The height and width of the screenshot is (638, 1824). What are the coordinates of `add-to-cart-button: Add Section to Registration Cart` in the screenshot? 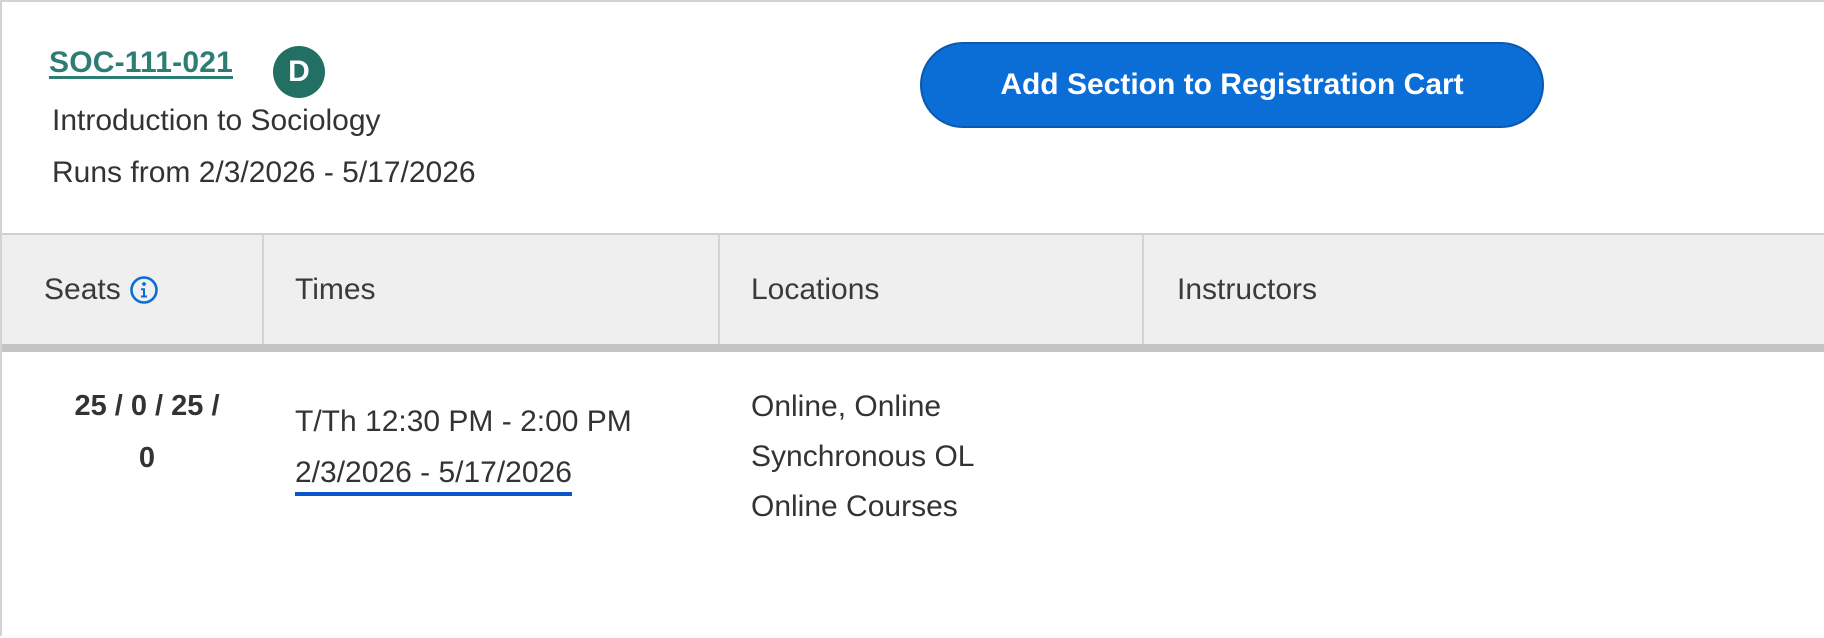 It's located at (1232, 85).